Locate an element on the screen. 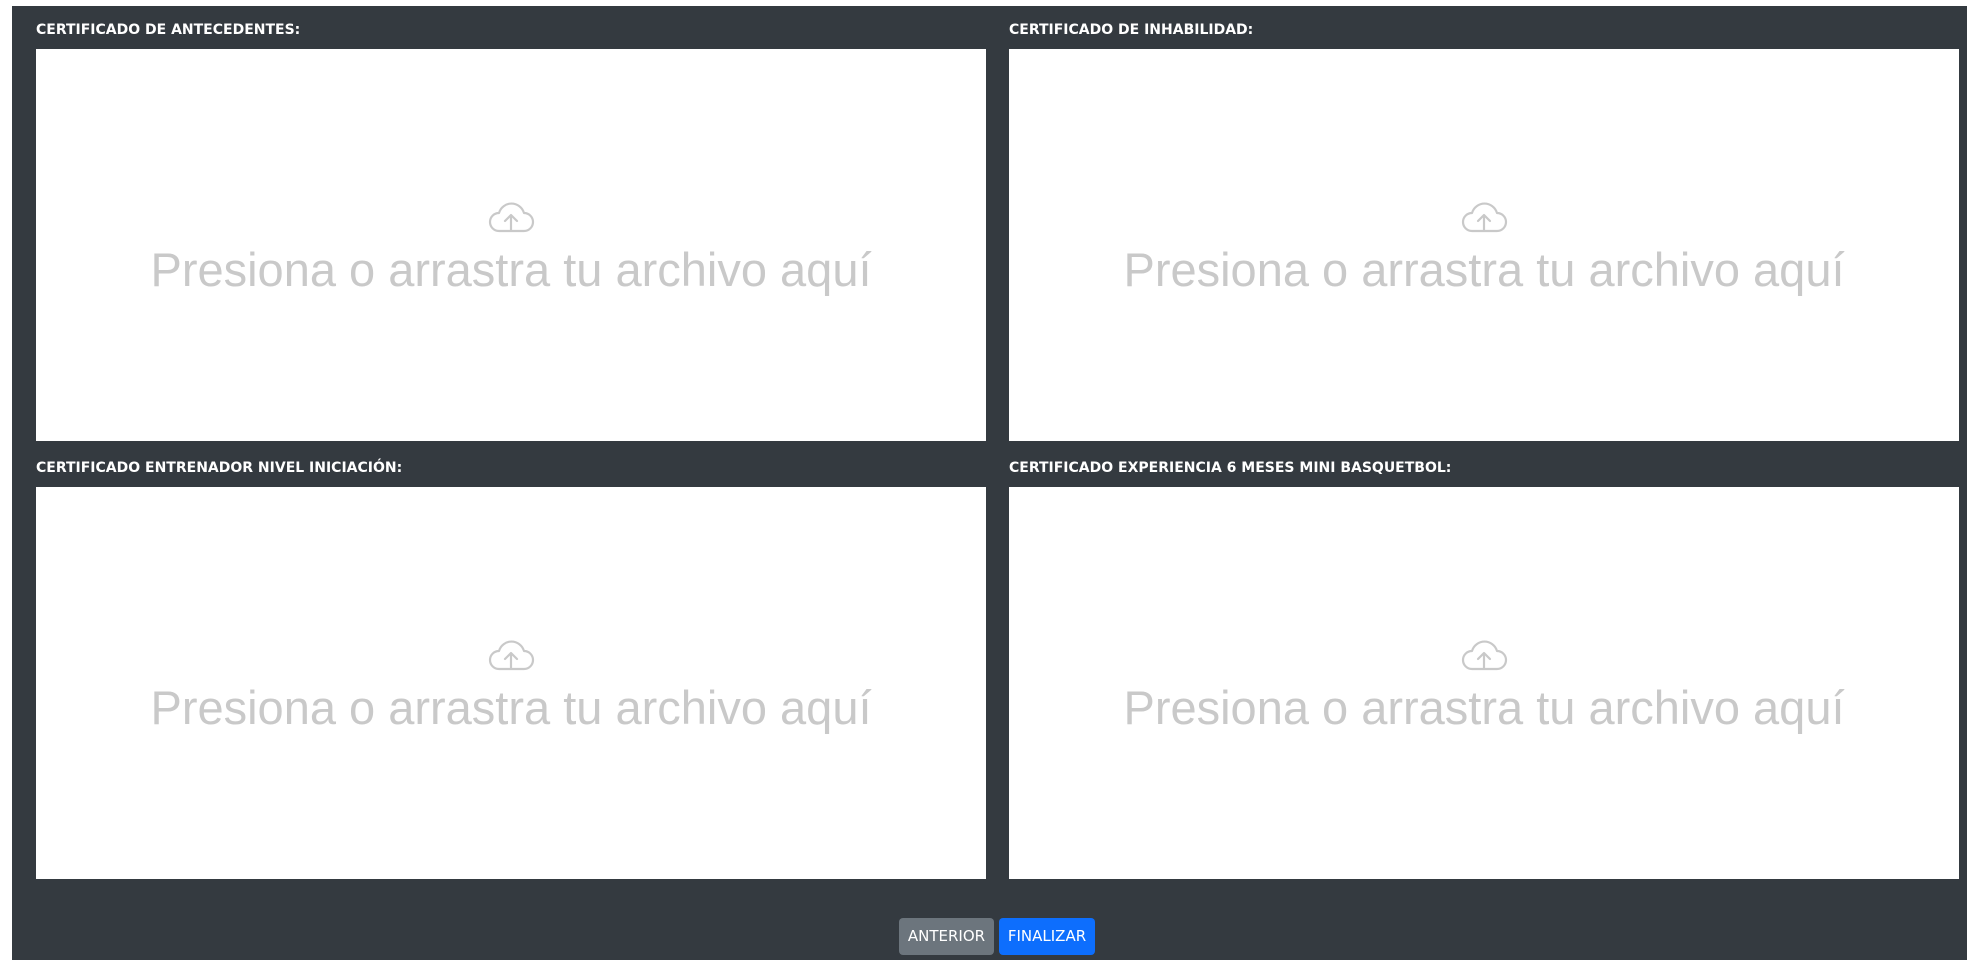  label-certificado-inhabilidad: CERTIFICADO DE INHABILIDAD: is located at coordinates (1131, 30).